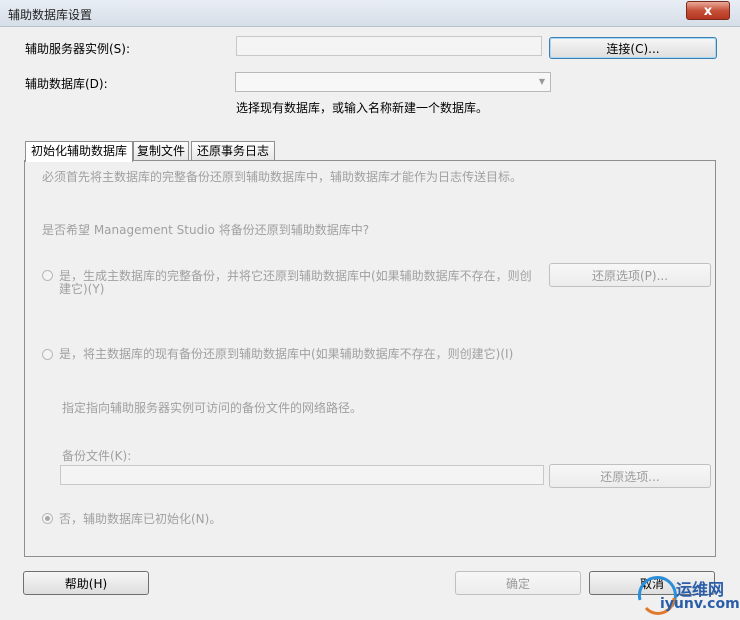 The height and width of the screenshot is (620, 740). Describe the element at coordinates (542, 82) in the screenshot. I see `chevron-down-icon: ▼` at that location.